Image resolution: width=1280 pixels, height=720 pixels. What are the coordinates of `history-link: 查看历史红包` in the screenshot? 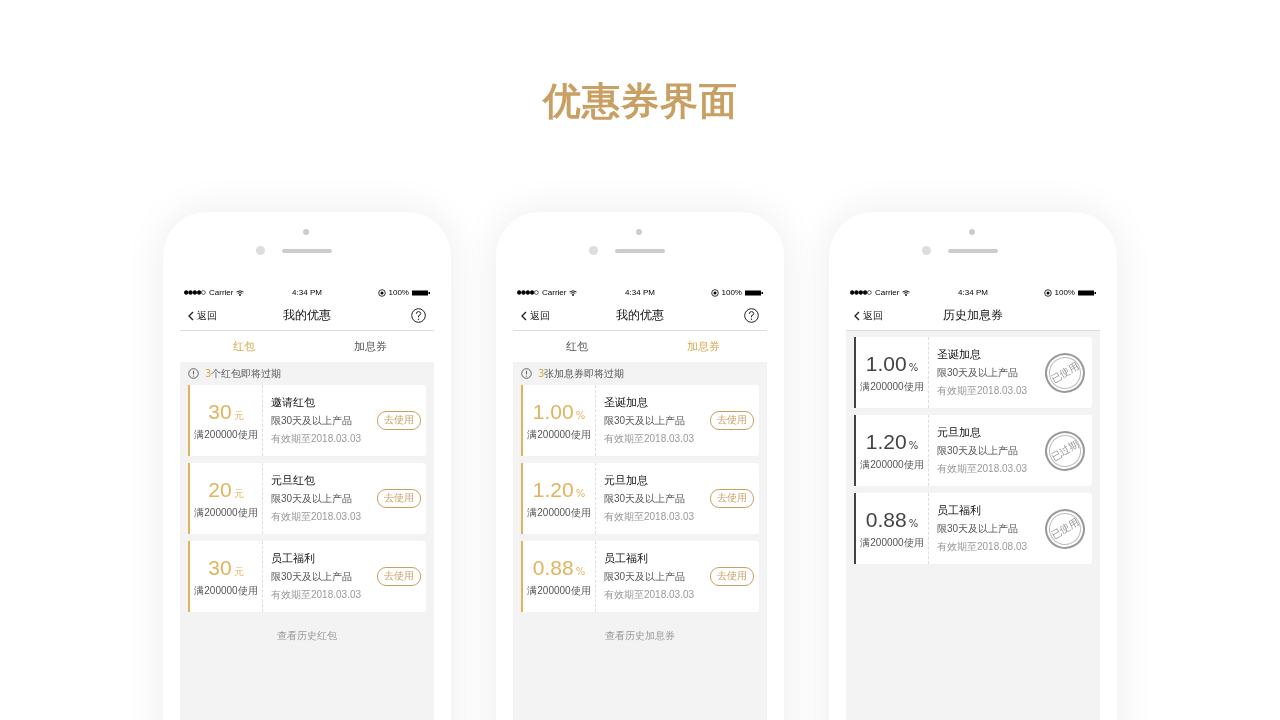 It's located at (307, 636).